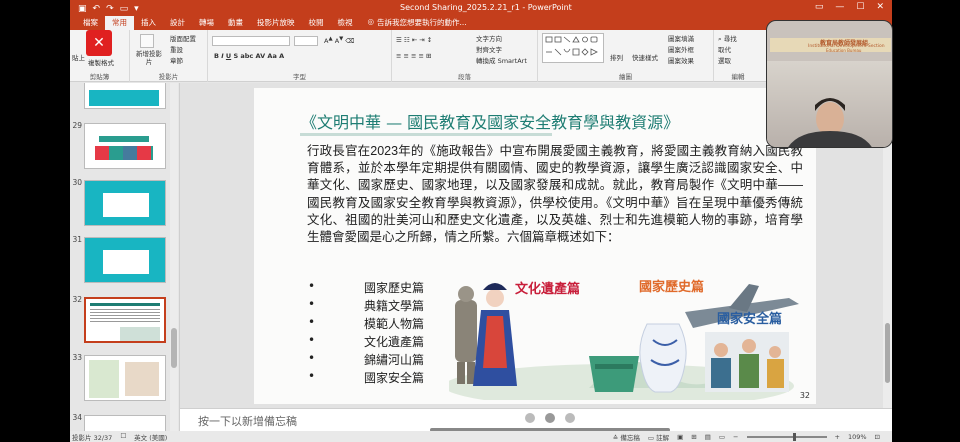 This screenshot has height=442, width=960. Describe the element at coordinates (819, 7) in the screenshot. I see `ribbon-options-icon: ▭` at that location.